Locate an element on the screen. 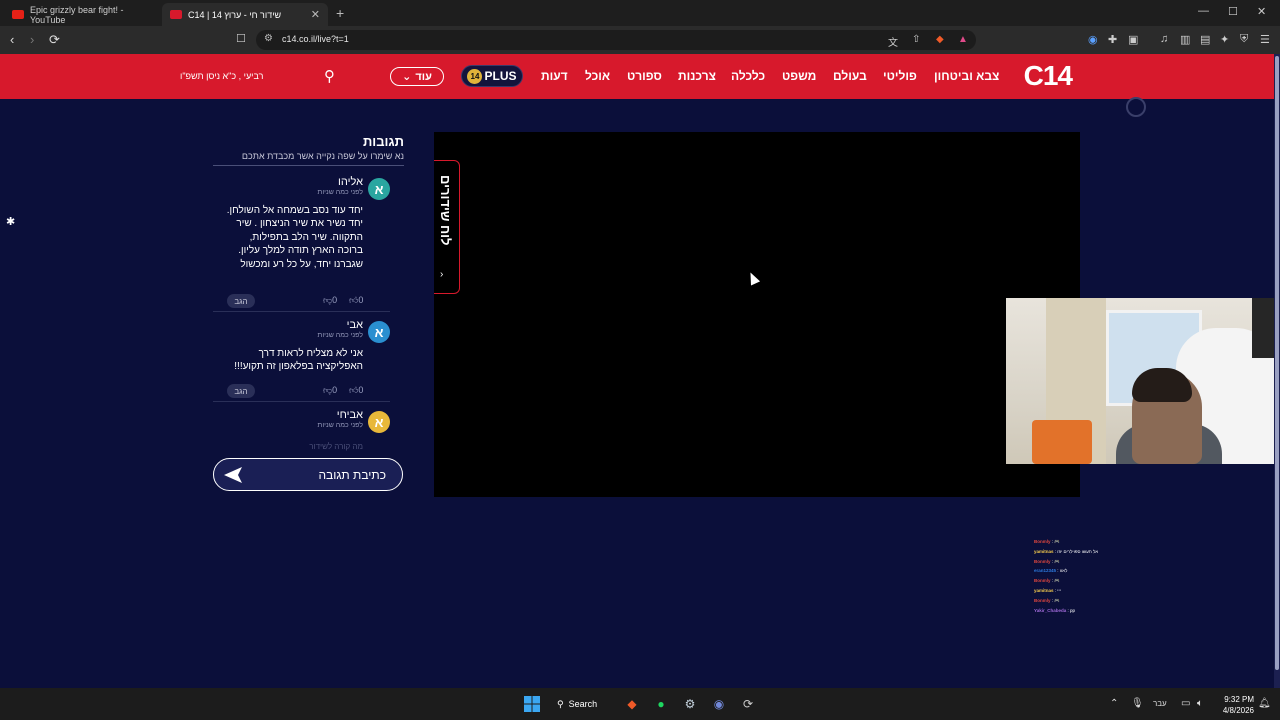 The width and height of the screenshot is (1280, 720). steam-icon: ⚙ is located at coordinates (690, 704).